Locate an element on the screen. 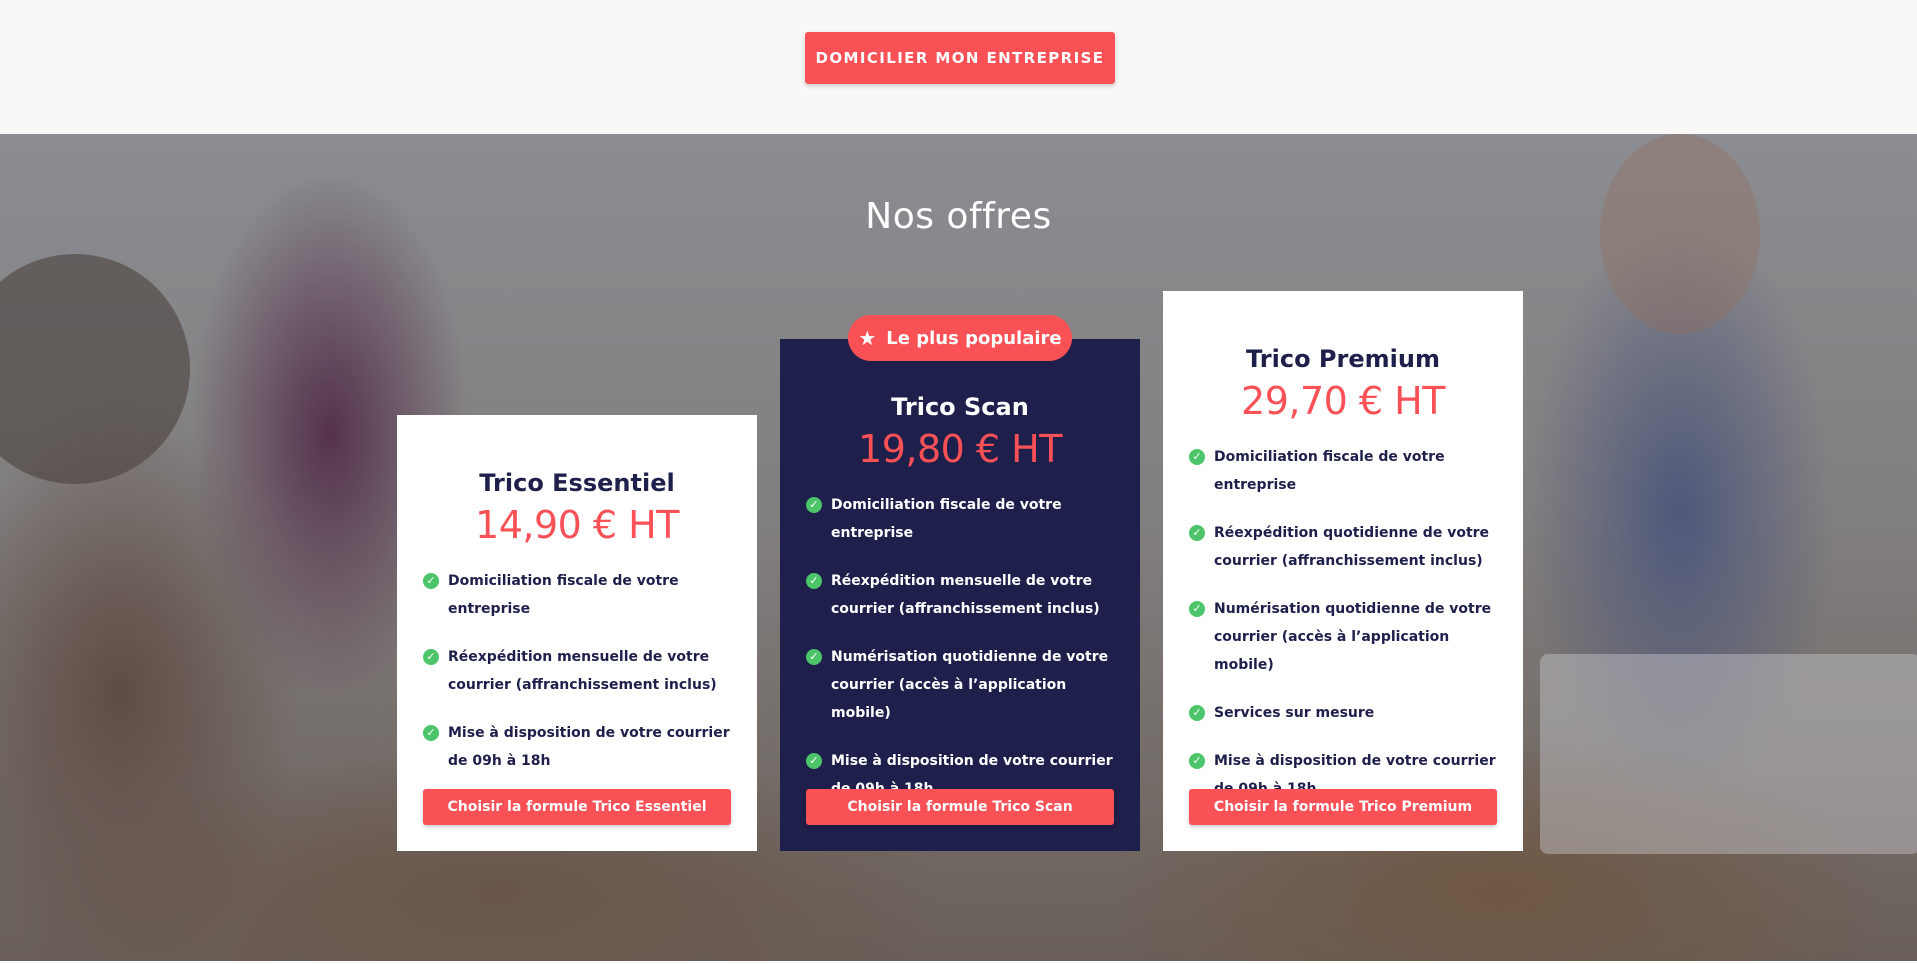  background-photo-person is located at coordinates (95, 369).